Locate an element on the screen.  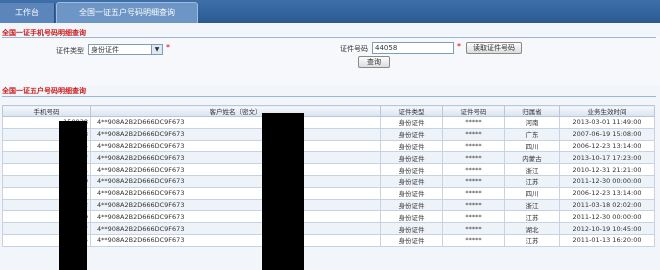
result-section-title: 全国一证五户号码明细查询 is located at coordinates (44, 91).